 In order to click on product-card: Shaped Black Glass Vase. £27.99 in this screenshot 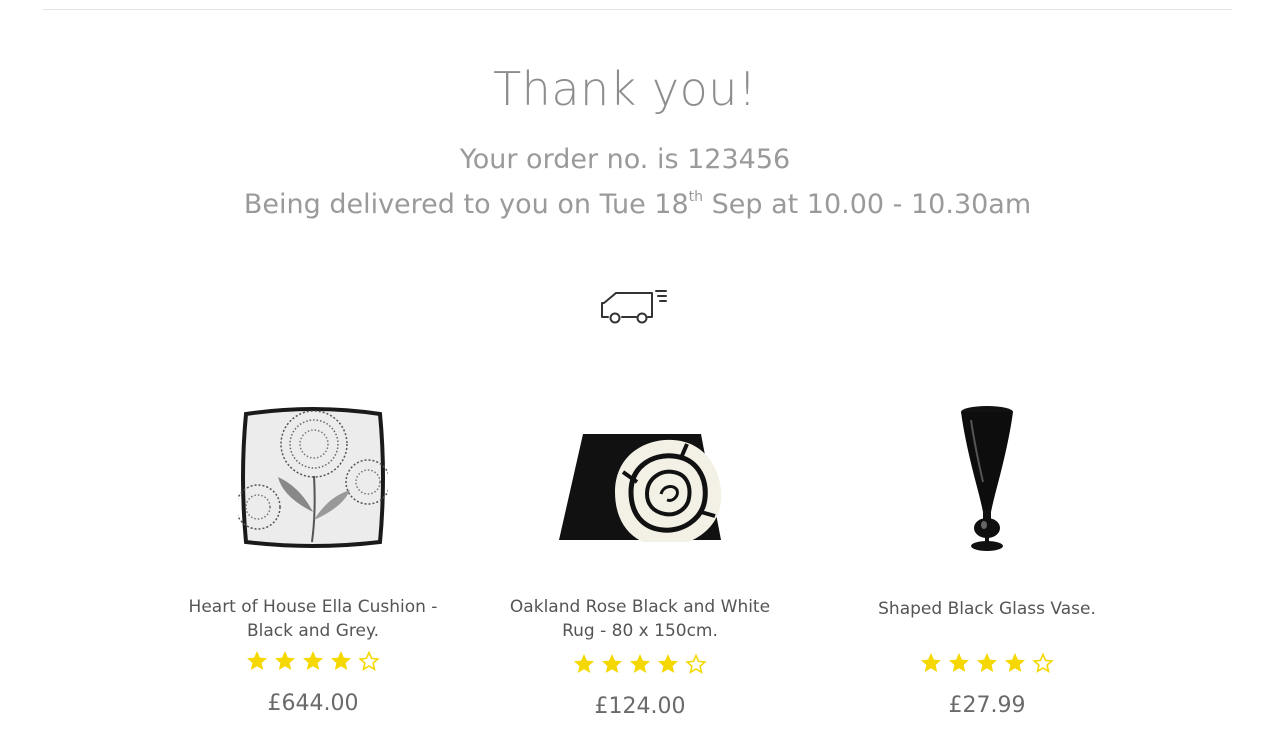, I will do `click(987, 555)`.